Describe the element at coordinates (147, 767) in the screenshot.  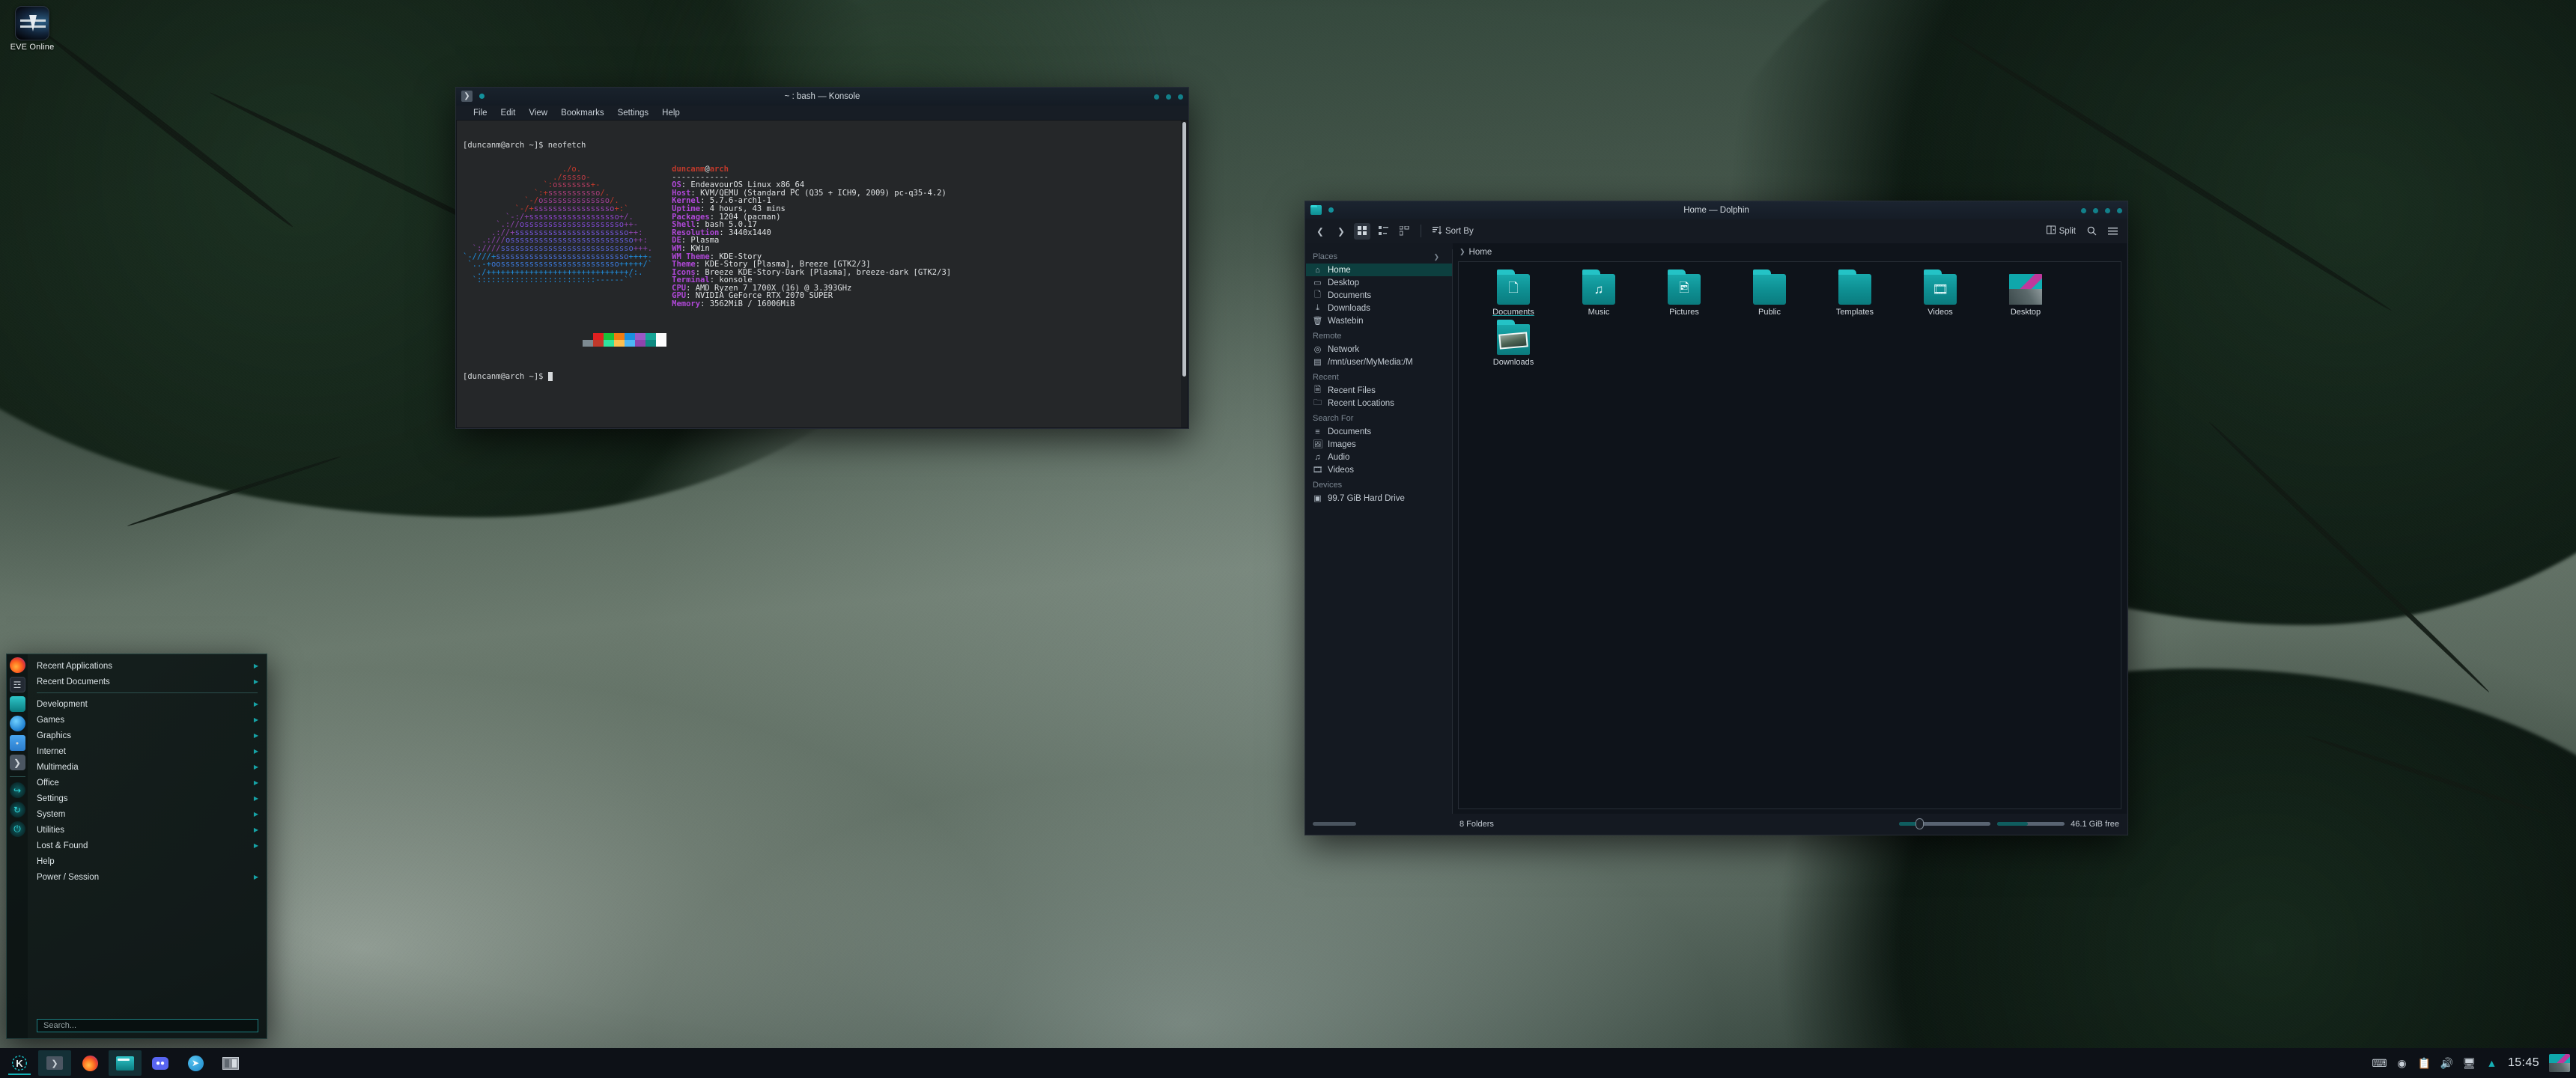
I see `menu-item-multimedia: Multimedia ▶` at that location.